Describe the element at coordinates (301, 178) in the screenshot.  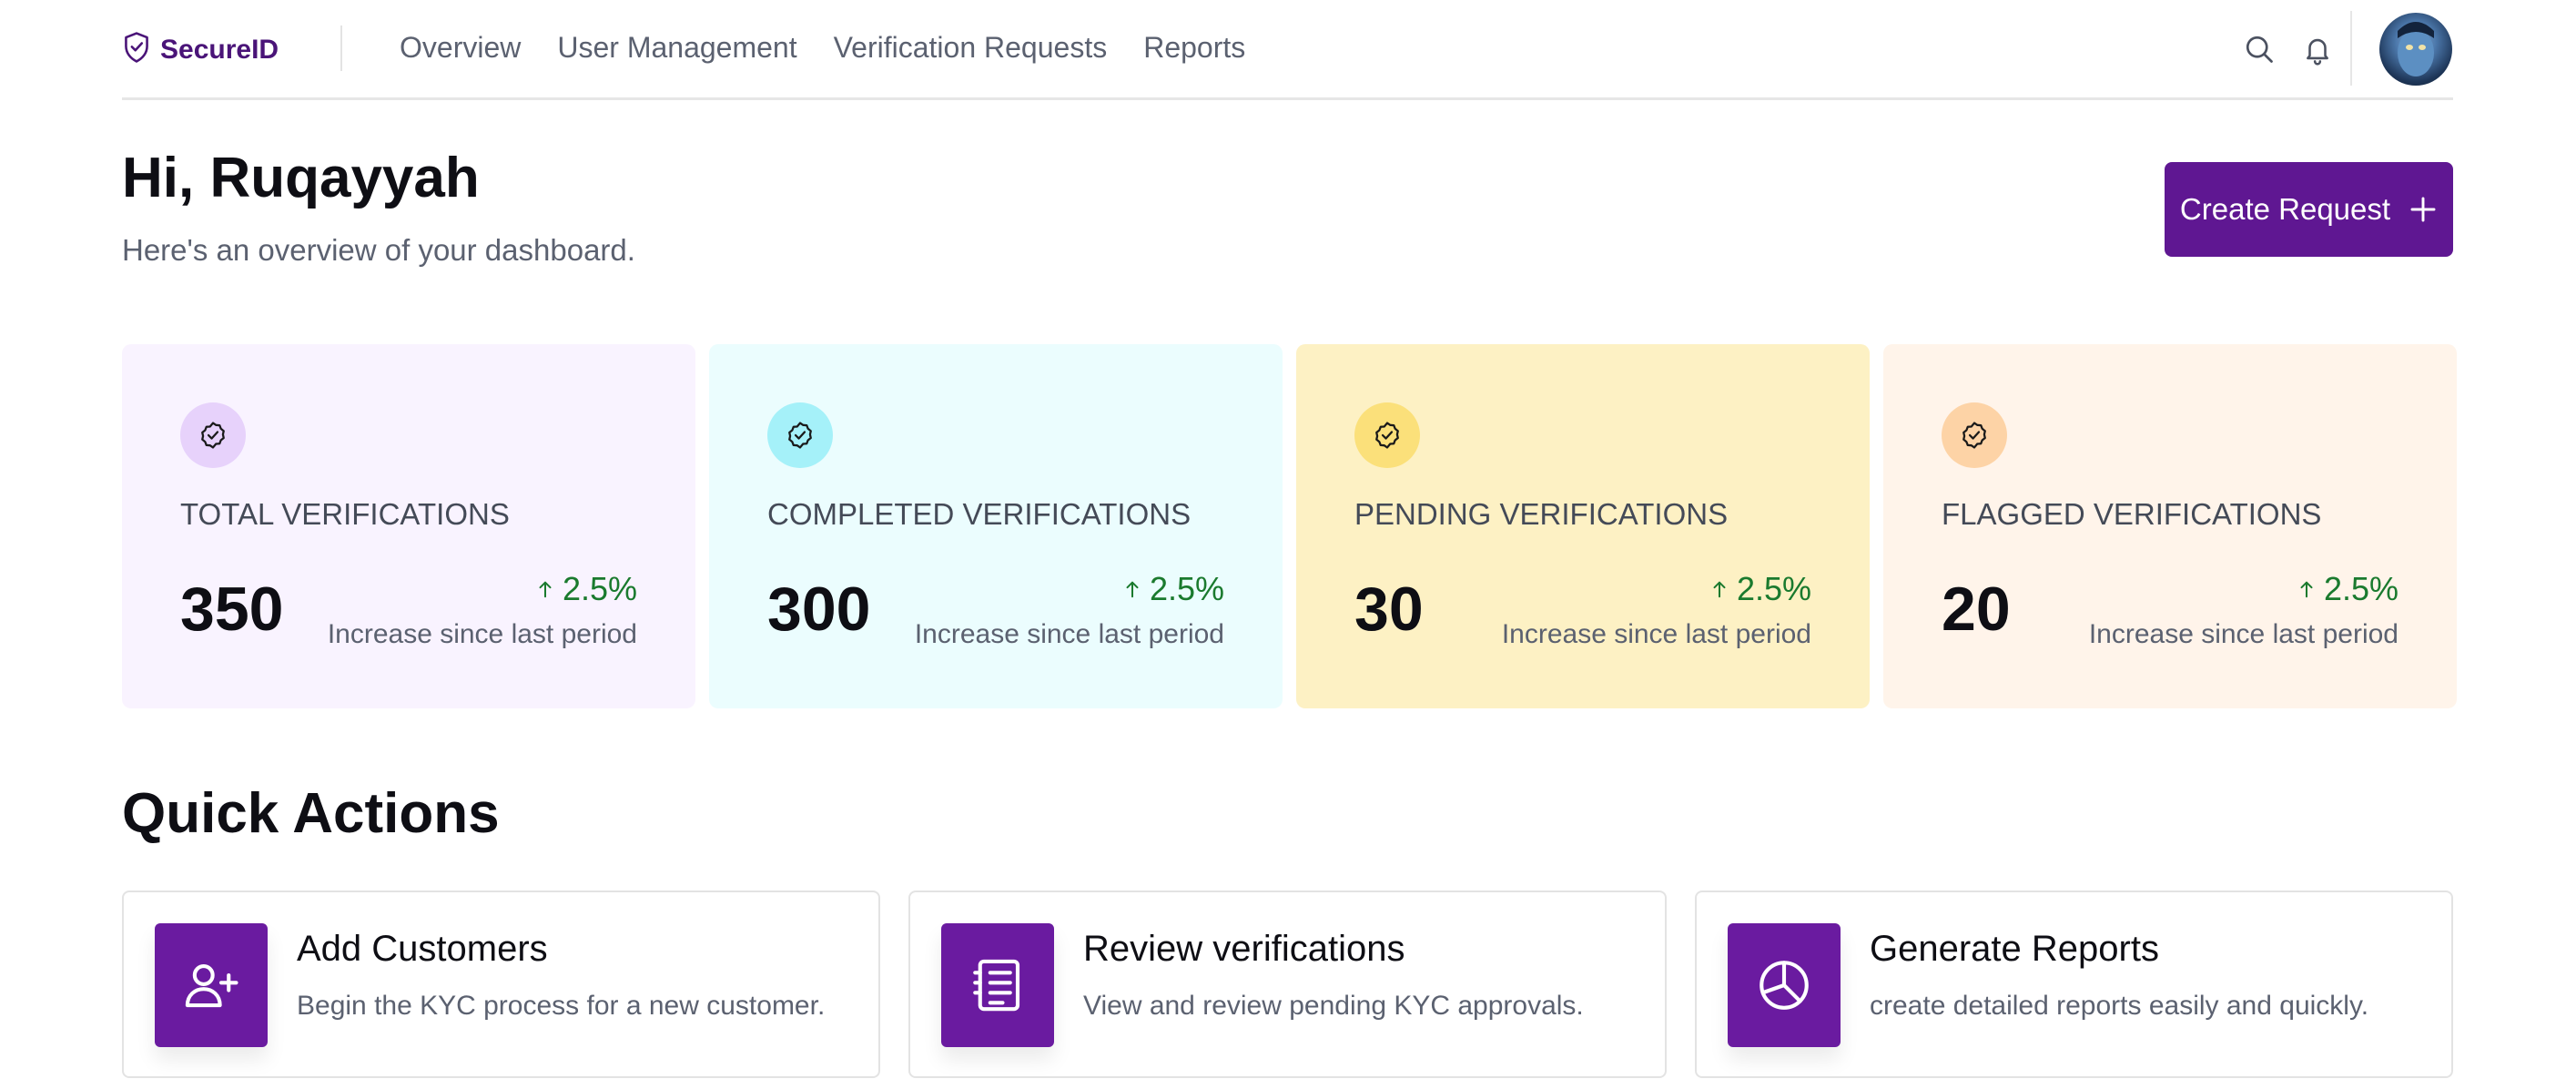
I see `greeting-title: Hi, Ruqayyah` at that location.